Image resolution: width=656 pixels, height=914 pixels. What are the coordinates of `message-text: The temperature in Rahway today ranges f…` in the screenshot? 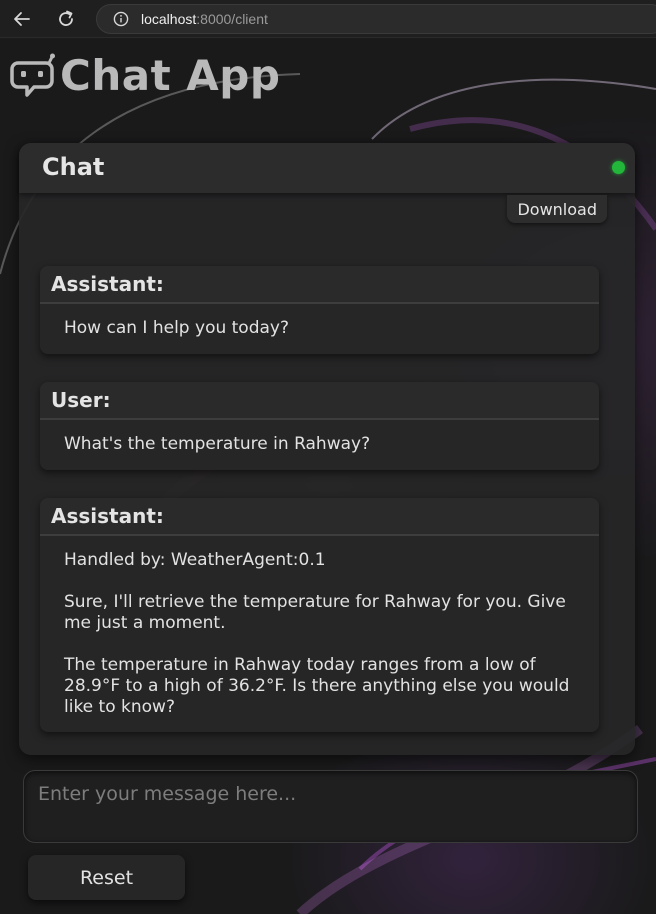 It's located at (317, 686).